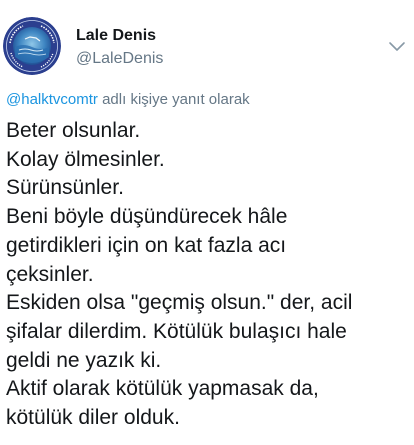 The height and width of the screenshot is (445, 414). I want to click on reply-context: @halktvcomtr adlı kişiye yanıt olarak, so click(128, 100).